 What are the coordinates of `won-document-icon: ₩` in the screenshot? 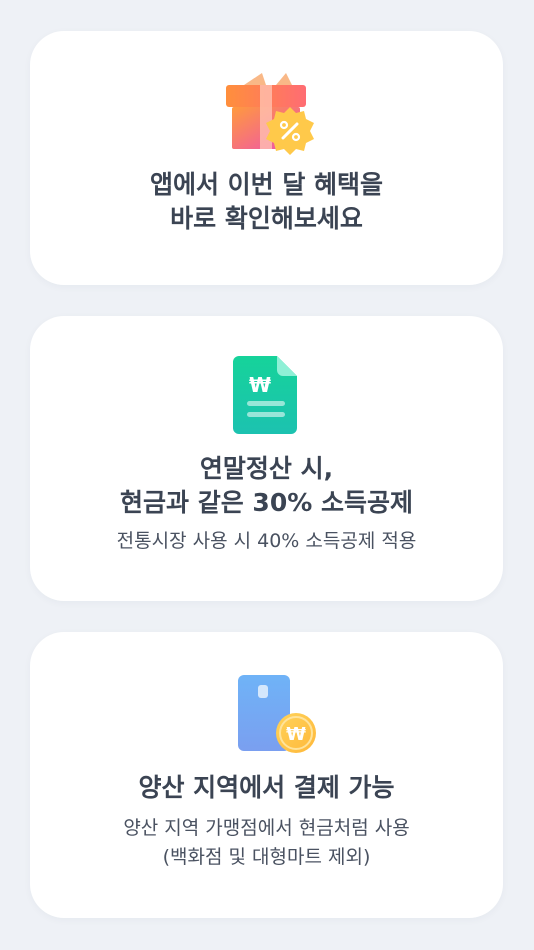 It's located at (267, 396).